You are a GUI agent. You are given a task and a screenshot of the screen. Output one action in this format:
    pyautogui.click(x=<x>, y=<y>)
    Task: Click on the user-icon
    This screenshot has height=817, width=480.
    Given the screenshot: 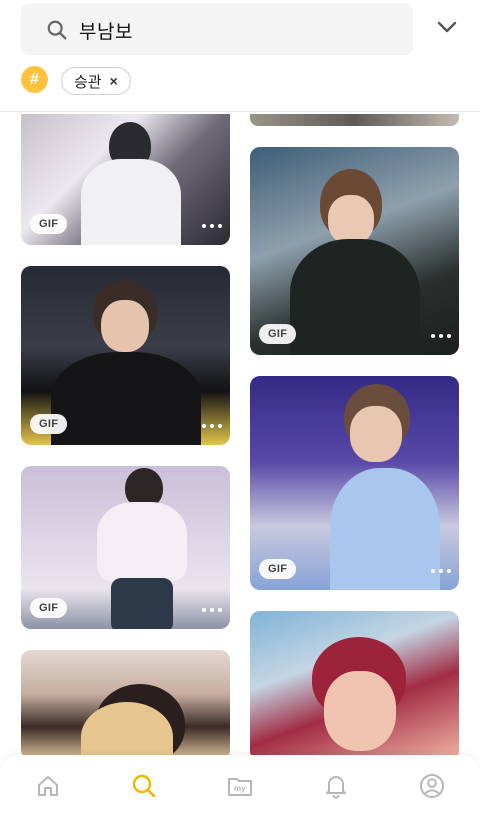 What is the action you would take?
    pyautogui.click(x=432, y=786)
    